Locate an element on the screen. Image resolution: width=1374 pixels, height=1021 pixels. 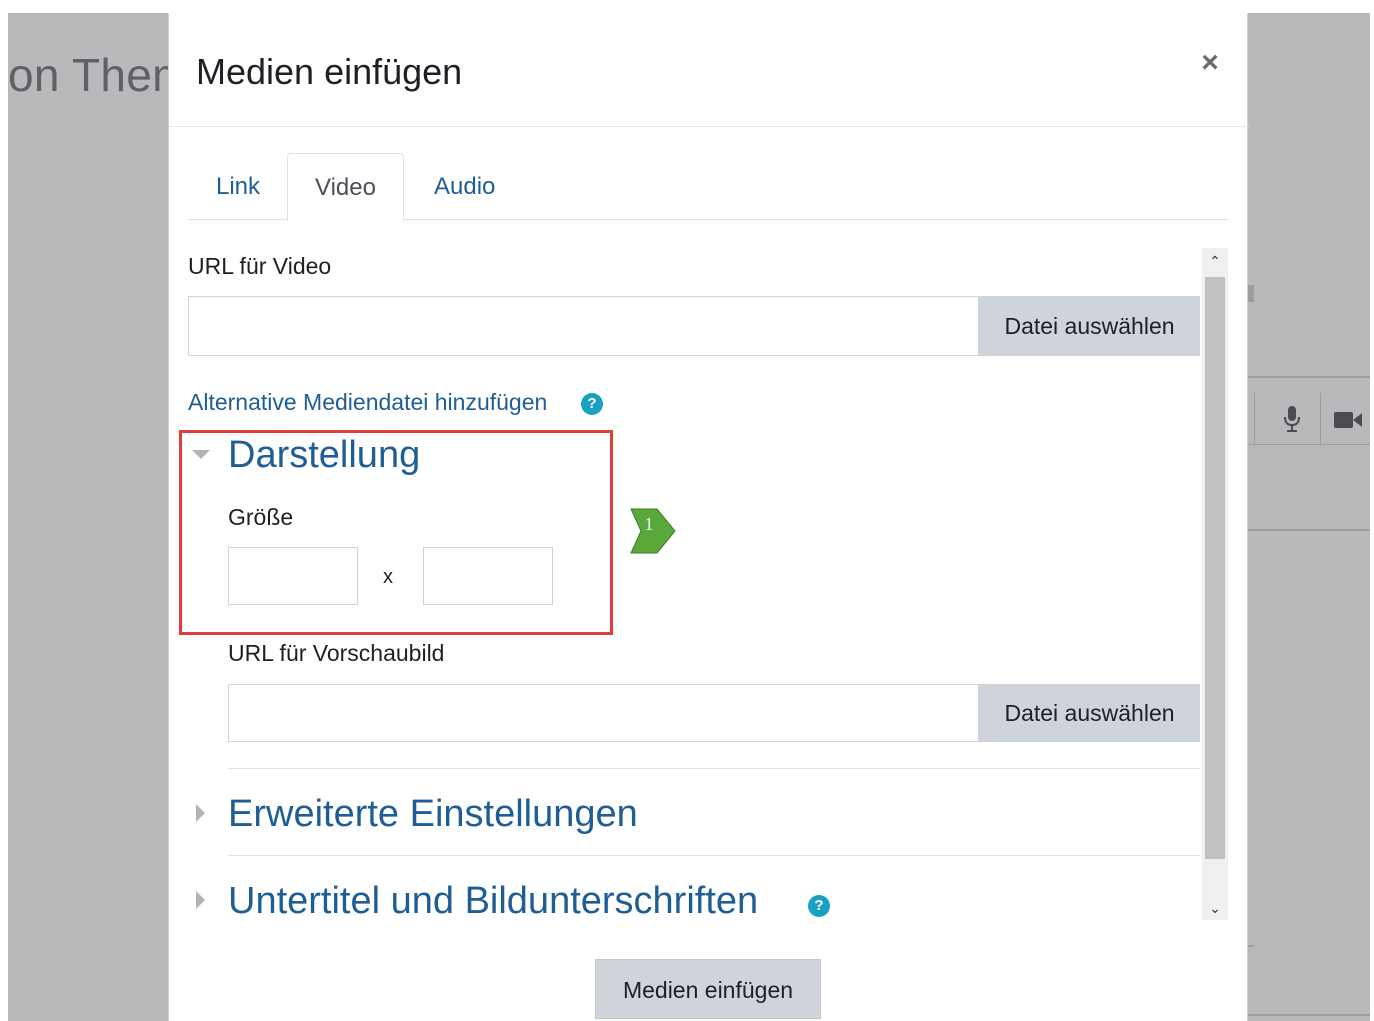
scroll-down-icon: ⌄ is located at coordinates (1215, 908).